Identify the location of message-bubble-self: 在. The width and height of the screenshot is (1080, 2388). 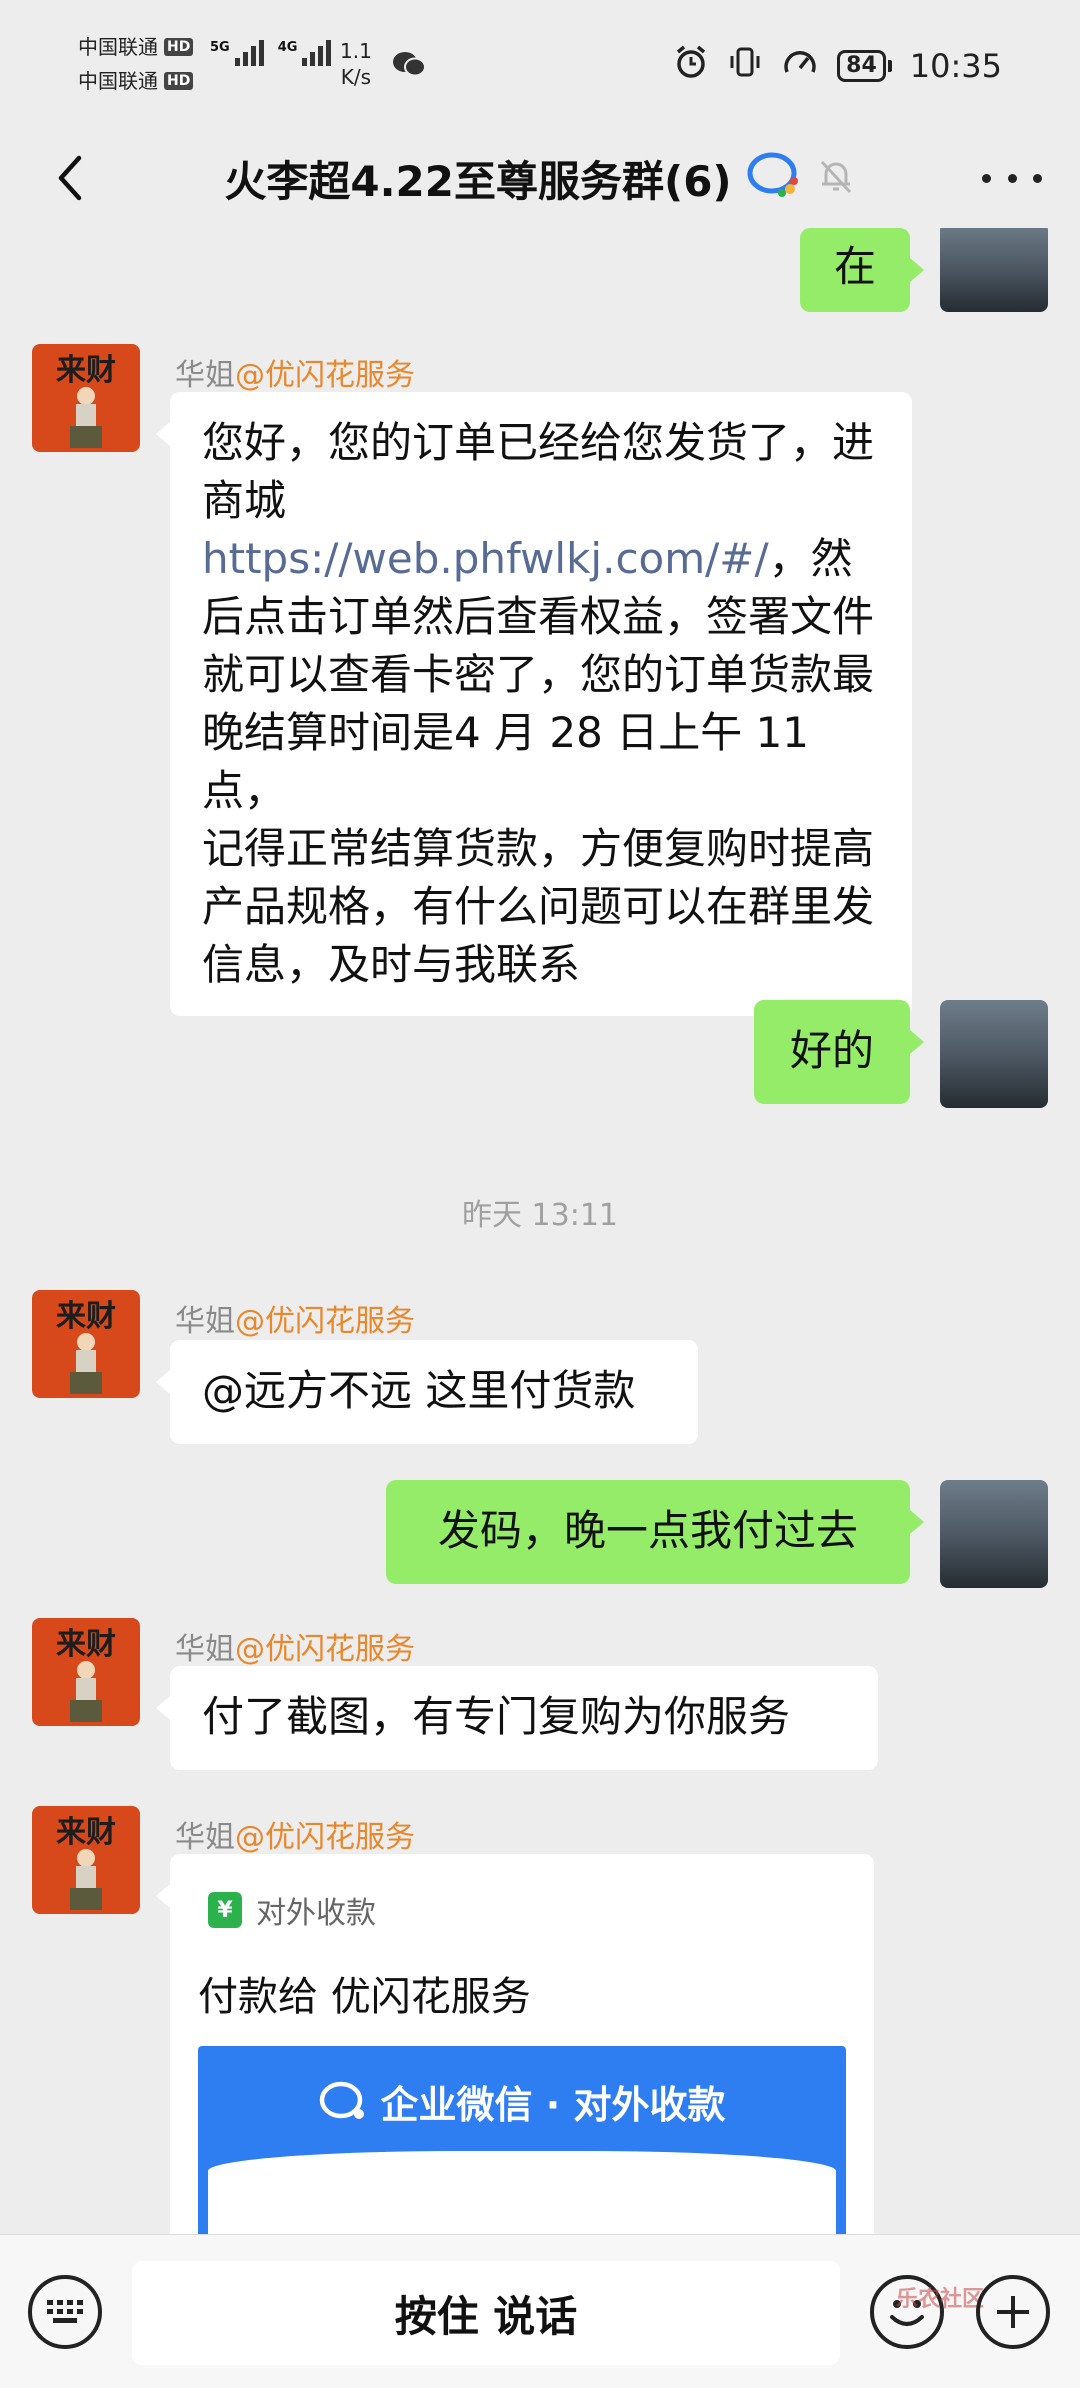
(862, 270).